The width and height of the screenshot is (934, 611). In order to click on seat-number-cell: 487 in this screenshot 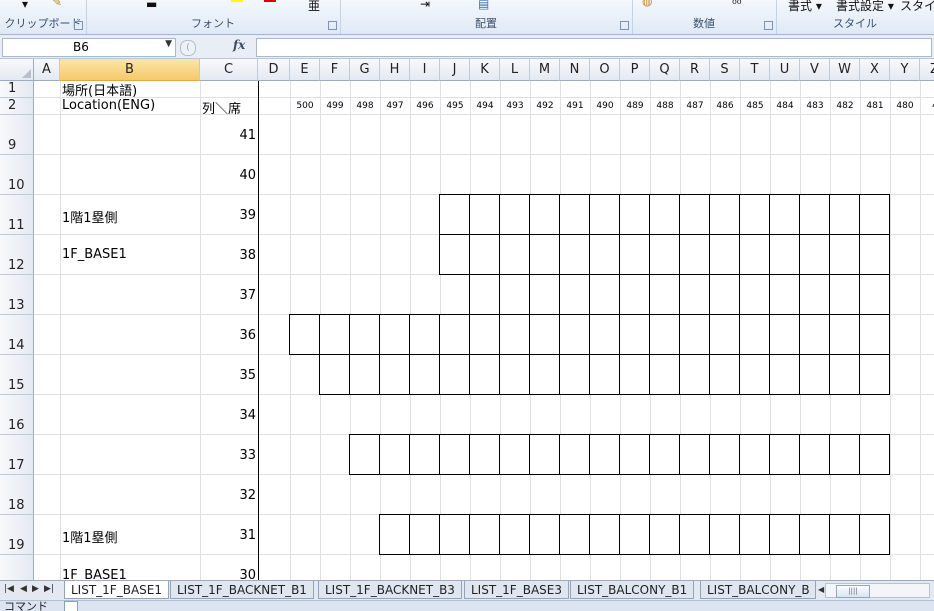, I will do `click(695, 106)`.